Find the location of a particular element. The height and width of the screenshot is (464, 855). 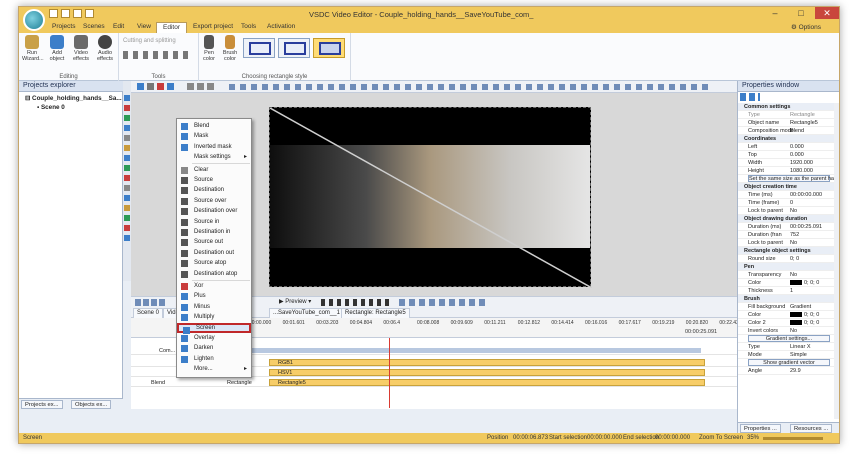

track-row-rectangle: Blend Rectangle Rectangle5 is located at coordinates (434, 383).